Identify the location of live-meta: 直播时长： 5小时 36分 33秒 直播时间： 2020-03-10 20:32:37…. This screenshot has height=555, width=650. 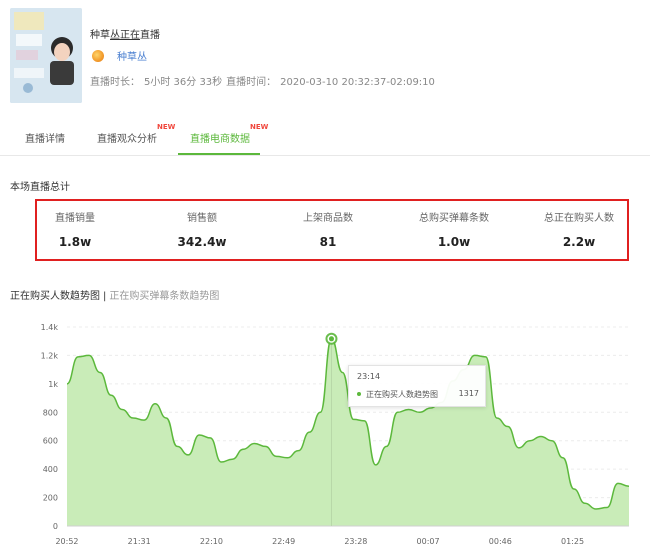
(264, 80).